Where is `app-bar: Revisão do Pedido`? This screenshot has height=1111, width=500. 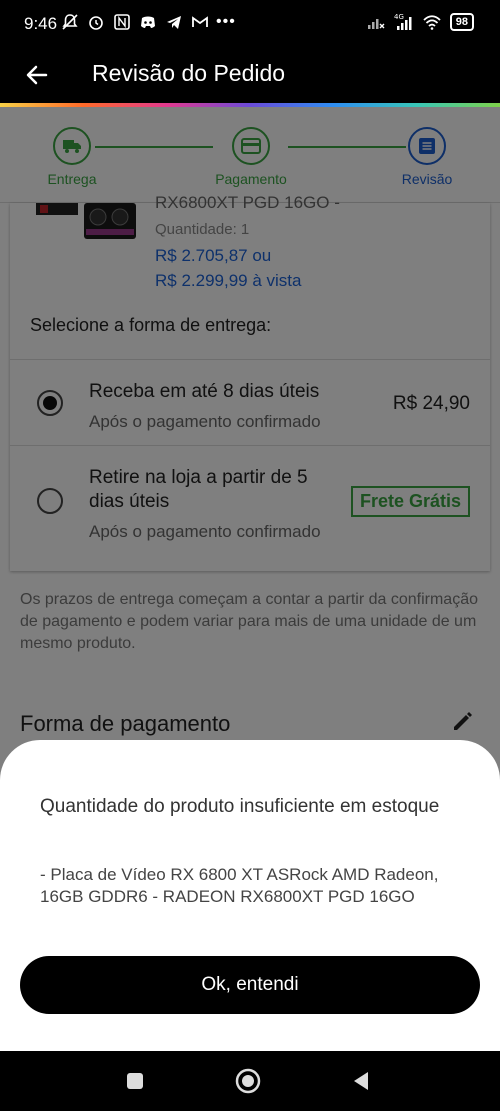 app-bar: Revisão do Pedido is located at coordinates (250, 77).